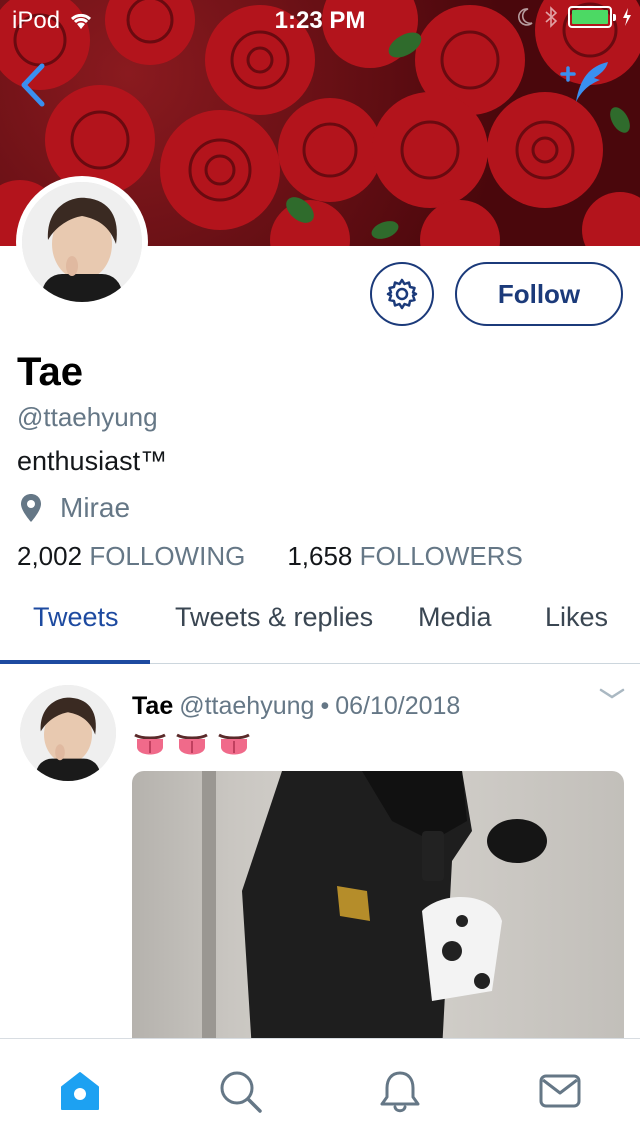 This screenshot has width=640, height=1136. Describe the element at coordinates (592, 17) in the screenshot. I see `battery-icon` at that location.